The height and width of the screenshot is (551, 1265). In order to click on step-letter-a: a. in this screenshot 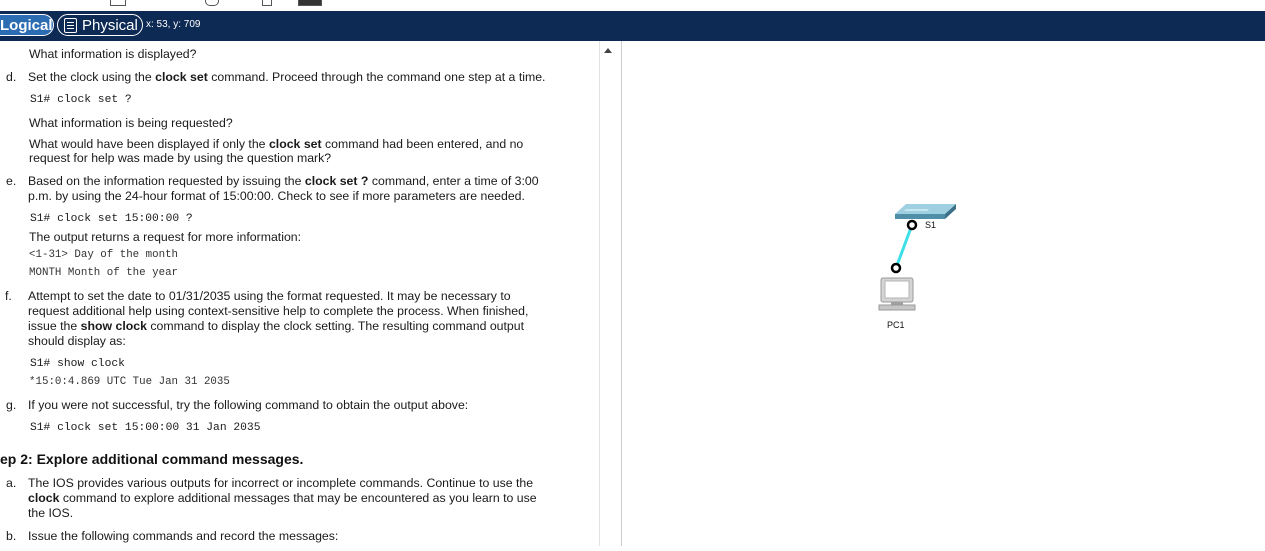, I will do `click(11, 483)`.